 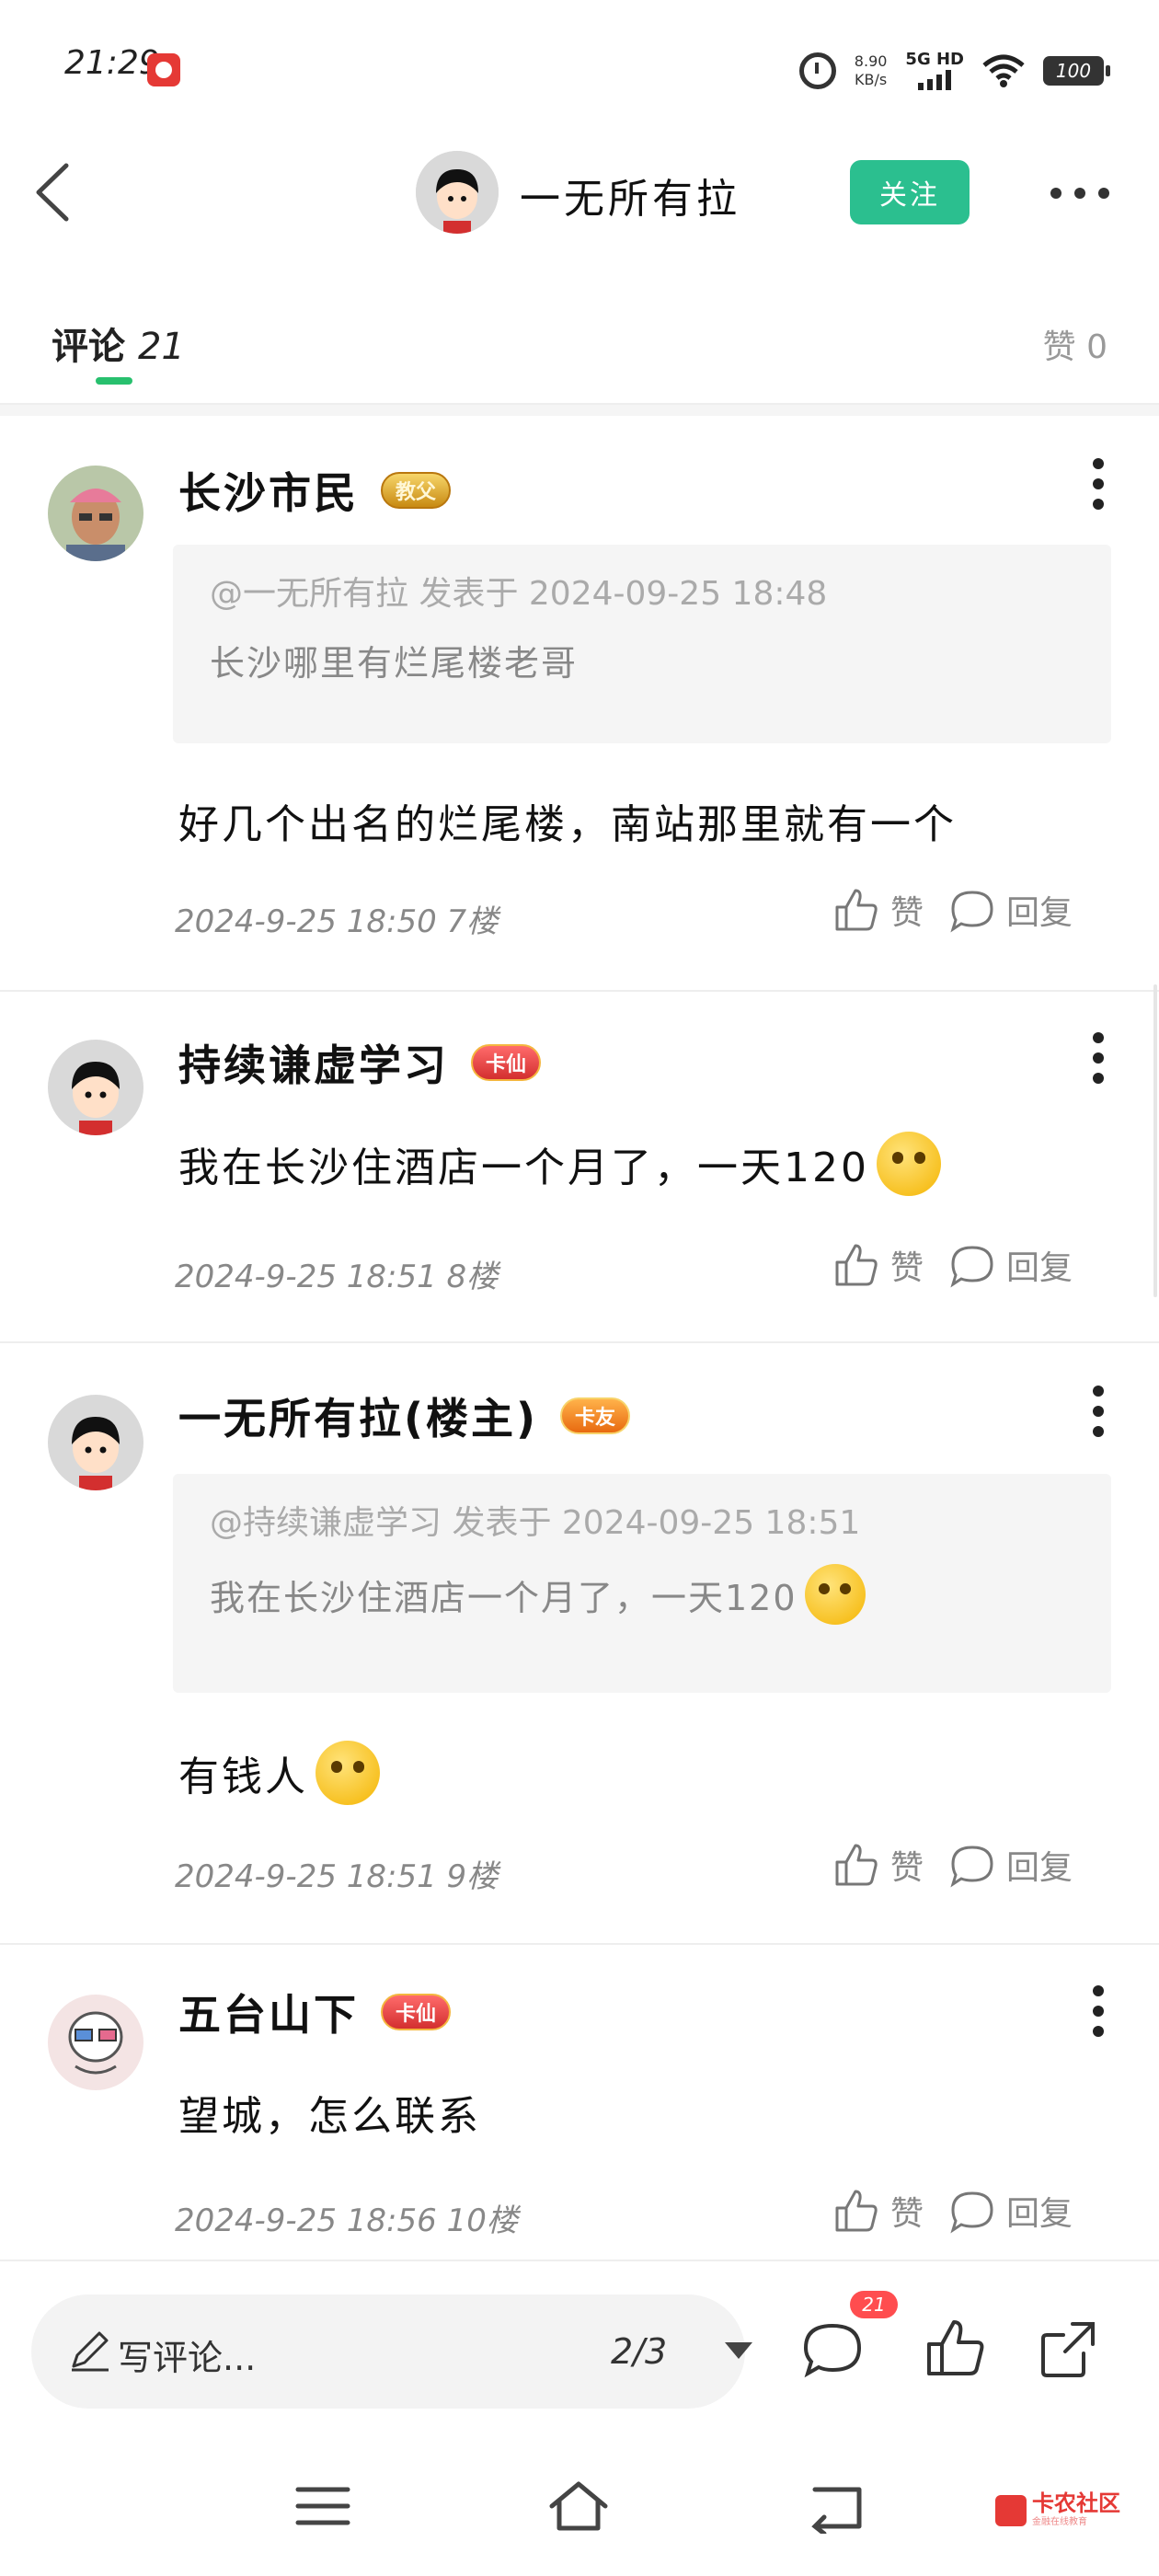 I want to click on page-dropdown-icon, so click(x=738, y=2350).